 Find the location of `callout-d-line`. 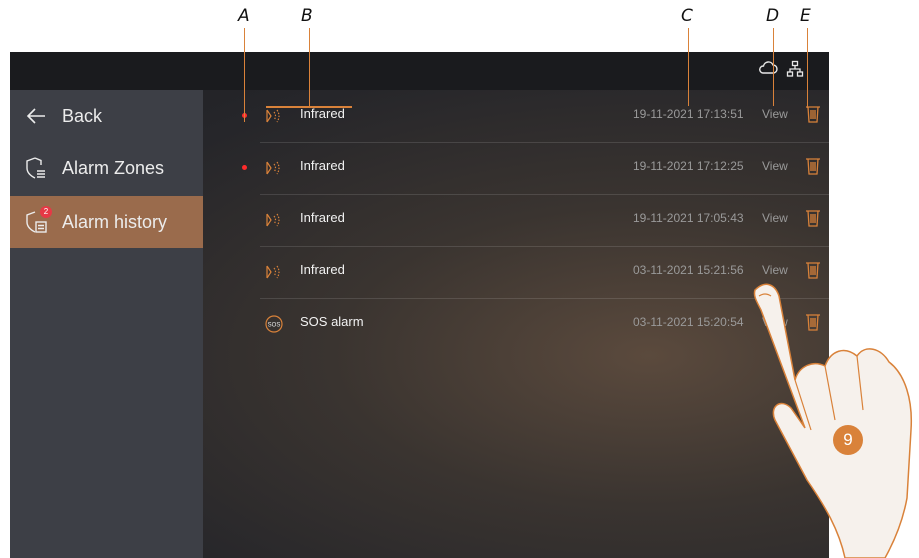

callout-d-line is located at coordinates (773, 67).